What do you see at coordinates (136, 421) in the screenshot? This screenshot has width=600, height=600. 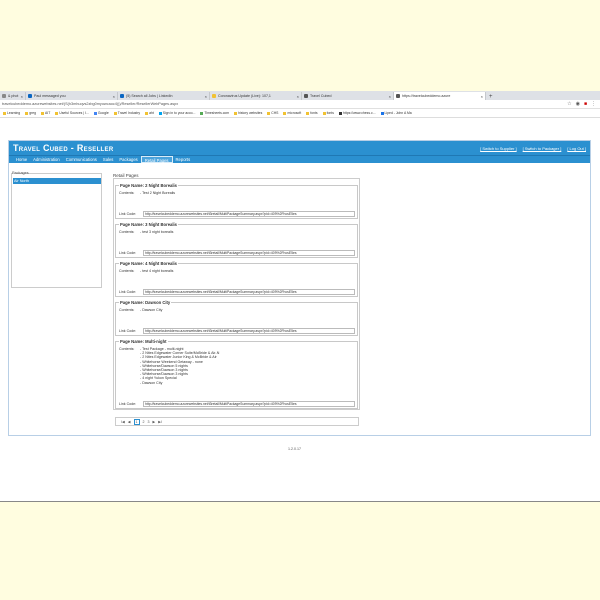 I see `page-1-button: 1` at bounding box center [136, 421].